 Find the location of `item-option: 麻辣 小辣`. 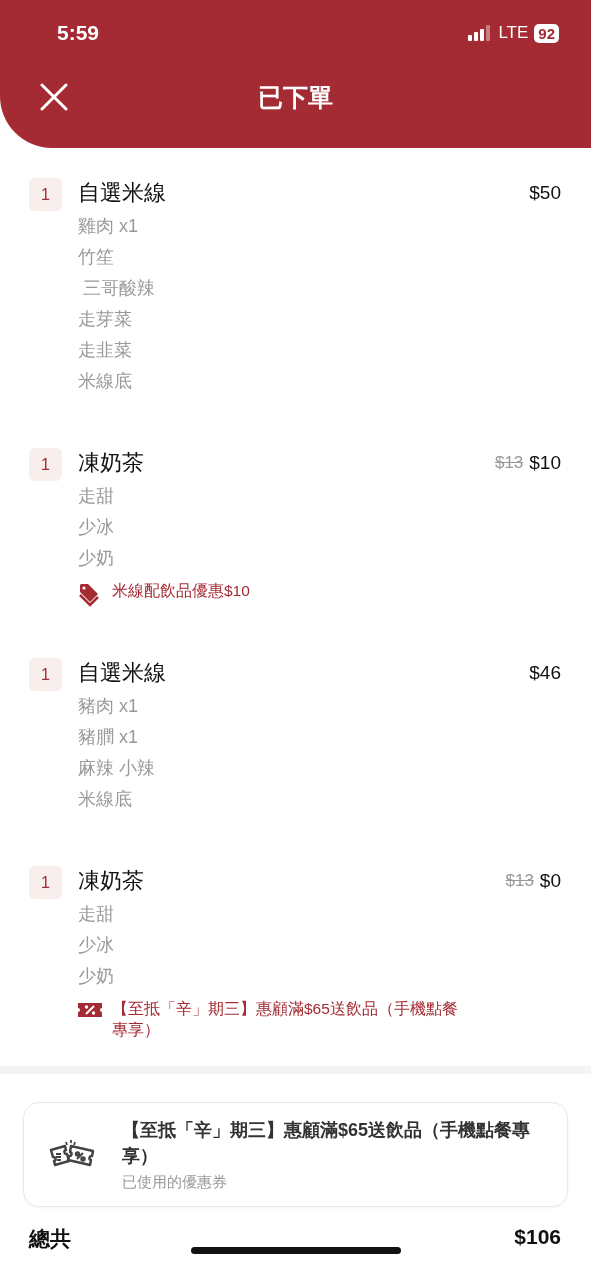

item-option: 麻辣 小辣 is located at coordinates (319, 768).